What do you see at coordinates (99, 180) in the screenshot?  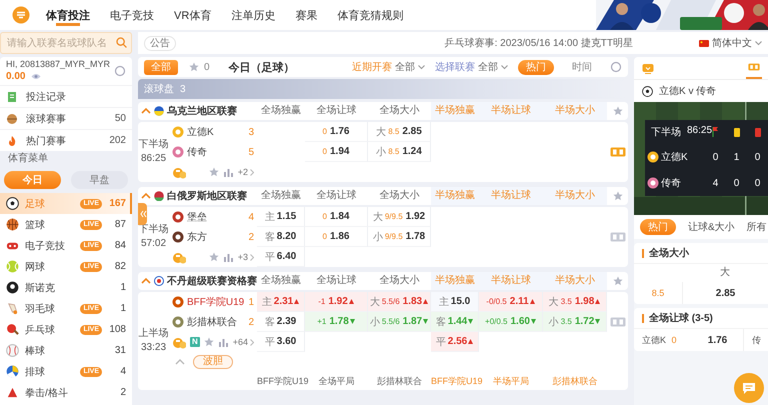 I see `period-toggle: 早盘` at bounding box center [99, 180].